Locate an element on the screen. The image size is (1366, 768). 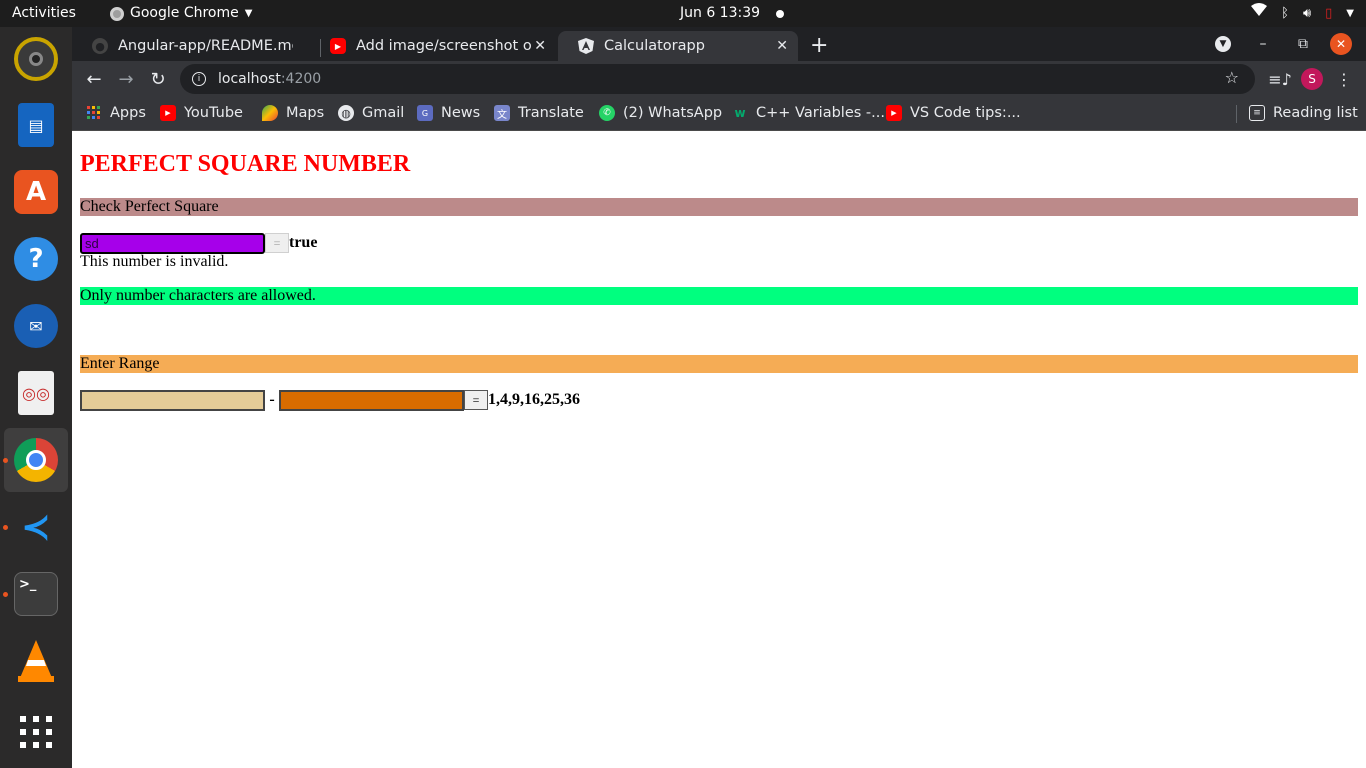
chrome-icon is located at coordinates (36, 460).